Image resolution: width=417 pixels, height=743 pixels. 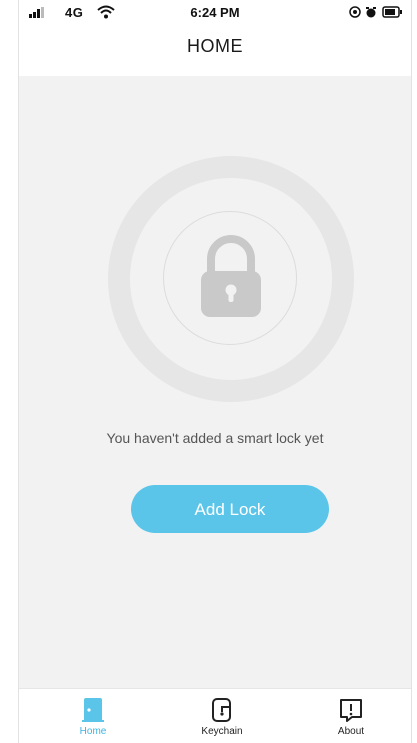 What do you see at coordinates (355, 12) in the screenshot?
I see `location-icon` at bounding box center [355, 12].